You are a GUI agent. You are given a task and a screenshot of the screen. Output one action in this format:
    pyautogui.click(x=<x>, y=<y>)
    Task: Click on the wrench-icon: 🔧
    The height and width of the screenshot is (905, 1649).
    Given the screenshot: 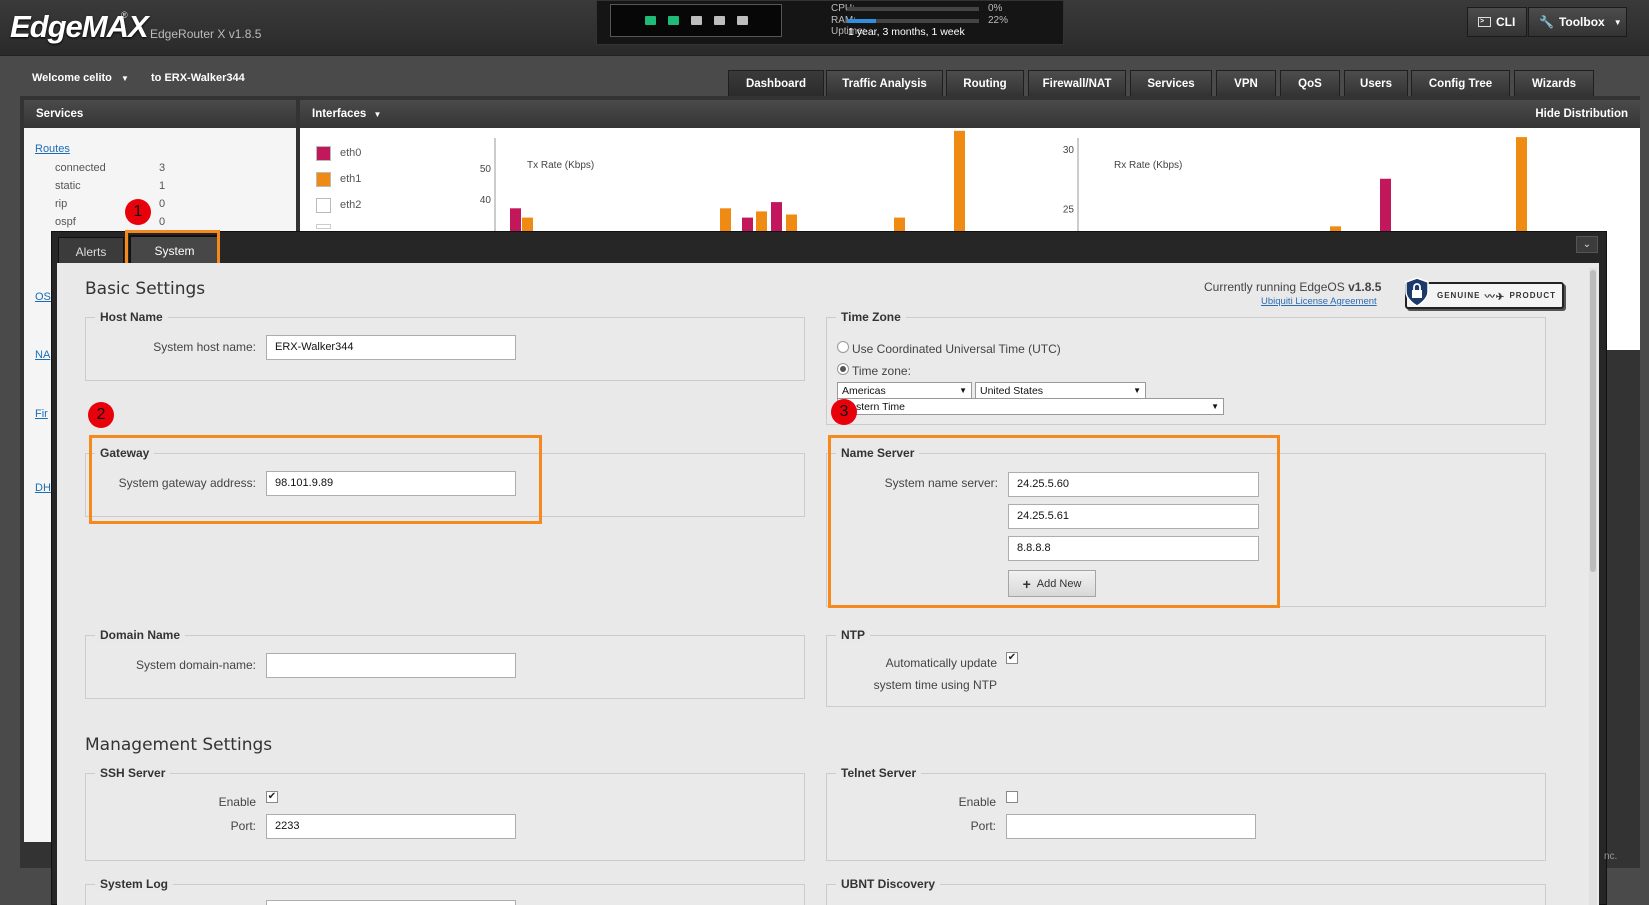 What is the action you would take?
    pyautogui.click(x=1546, y=22)
    